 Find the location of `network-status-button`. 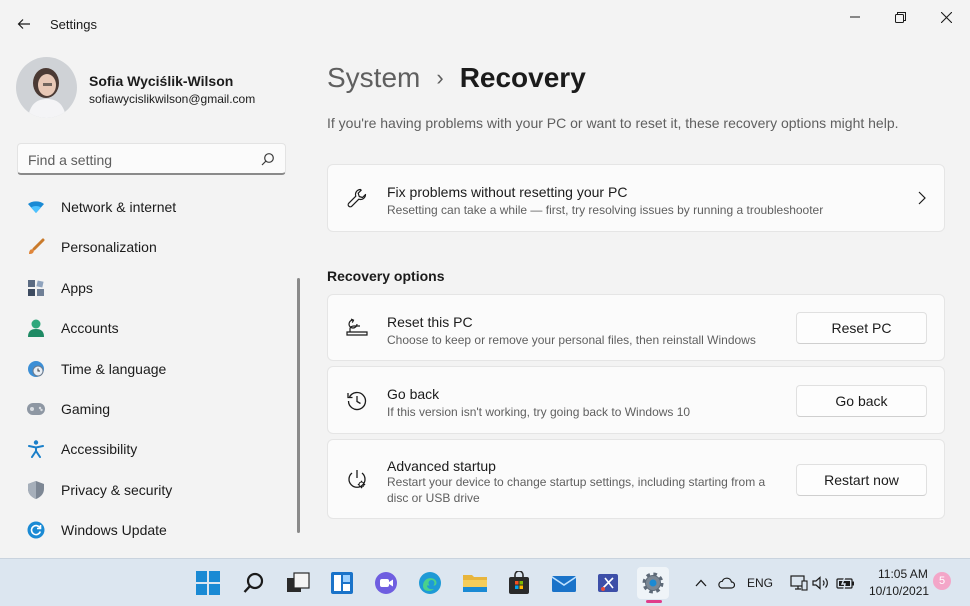

network-status-button is located at coordinates (799, 583).